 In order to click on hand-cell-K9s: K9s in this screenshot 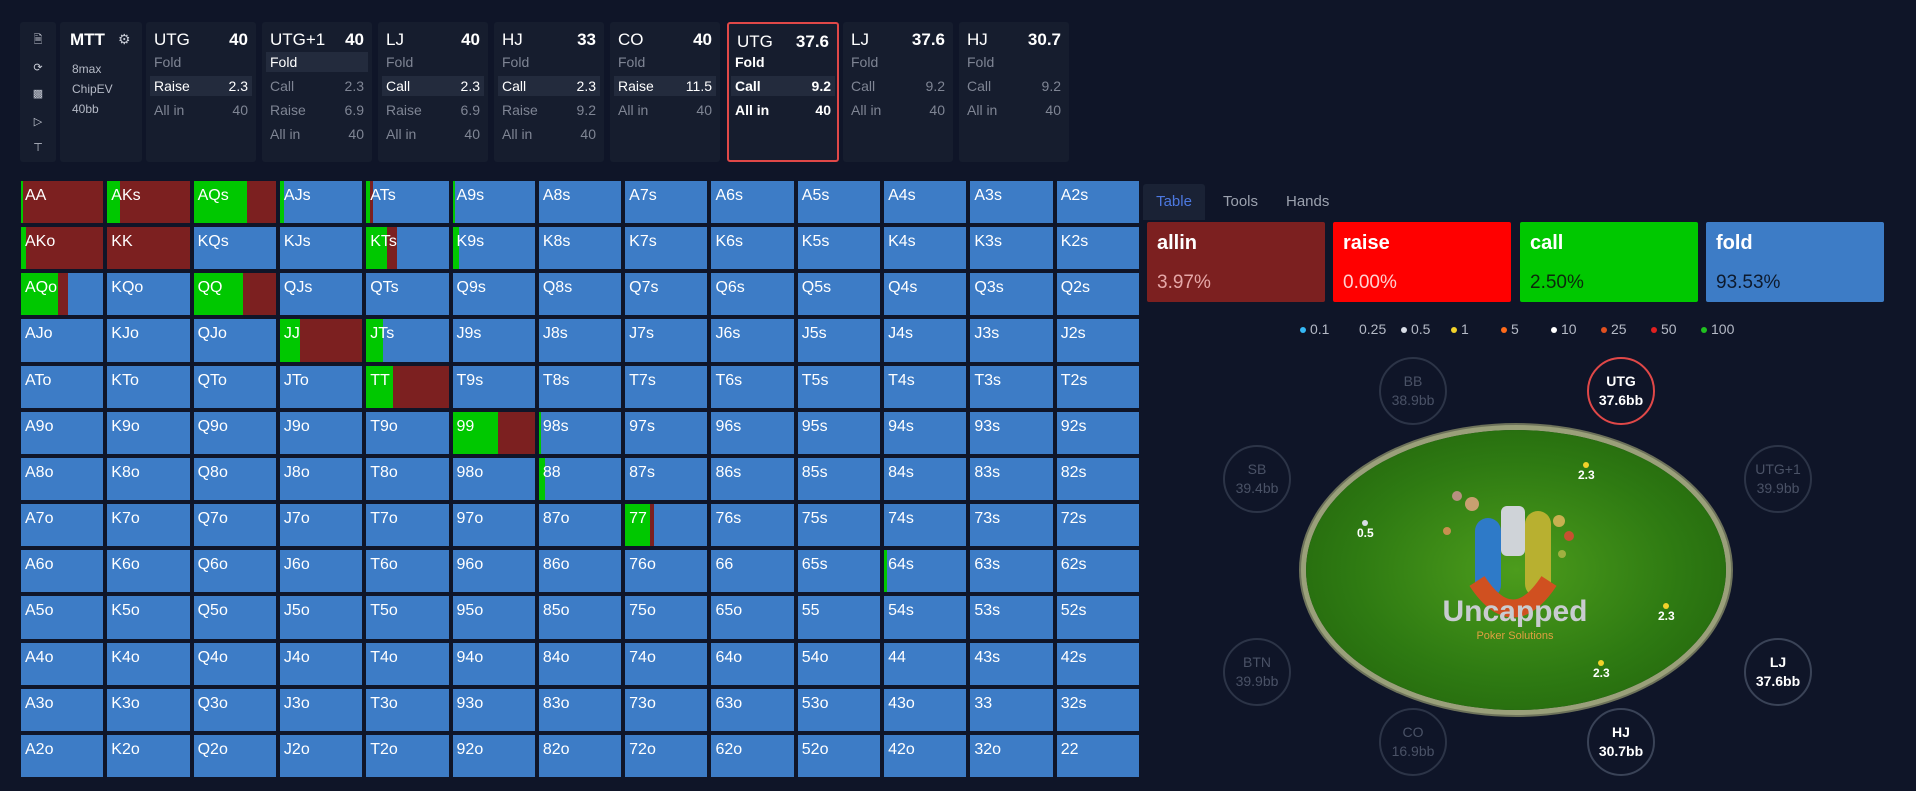, I will do `click(493, 248)`.